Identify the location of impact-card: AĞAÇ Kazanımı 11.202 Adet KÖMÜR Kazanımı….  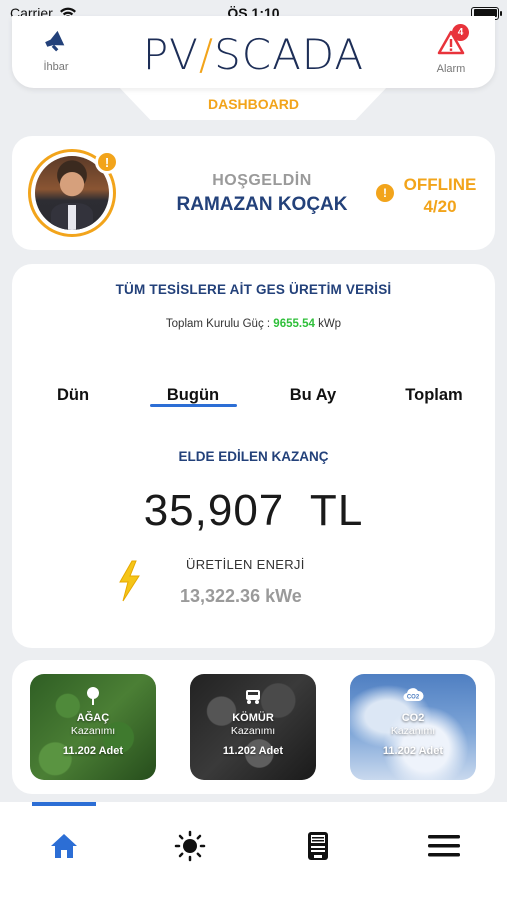
(253, 727).